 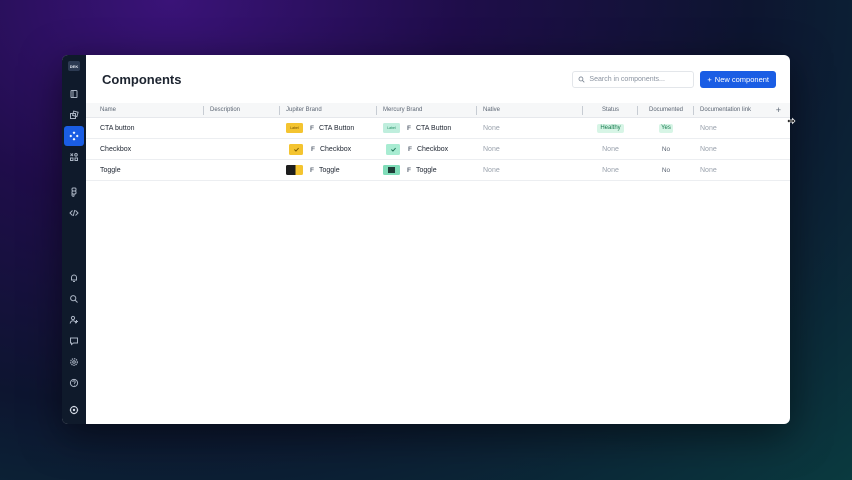 I want to click on mercury-brand-cell: F Checkbox, so click(x=427, y=149).